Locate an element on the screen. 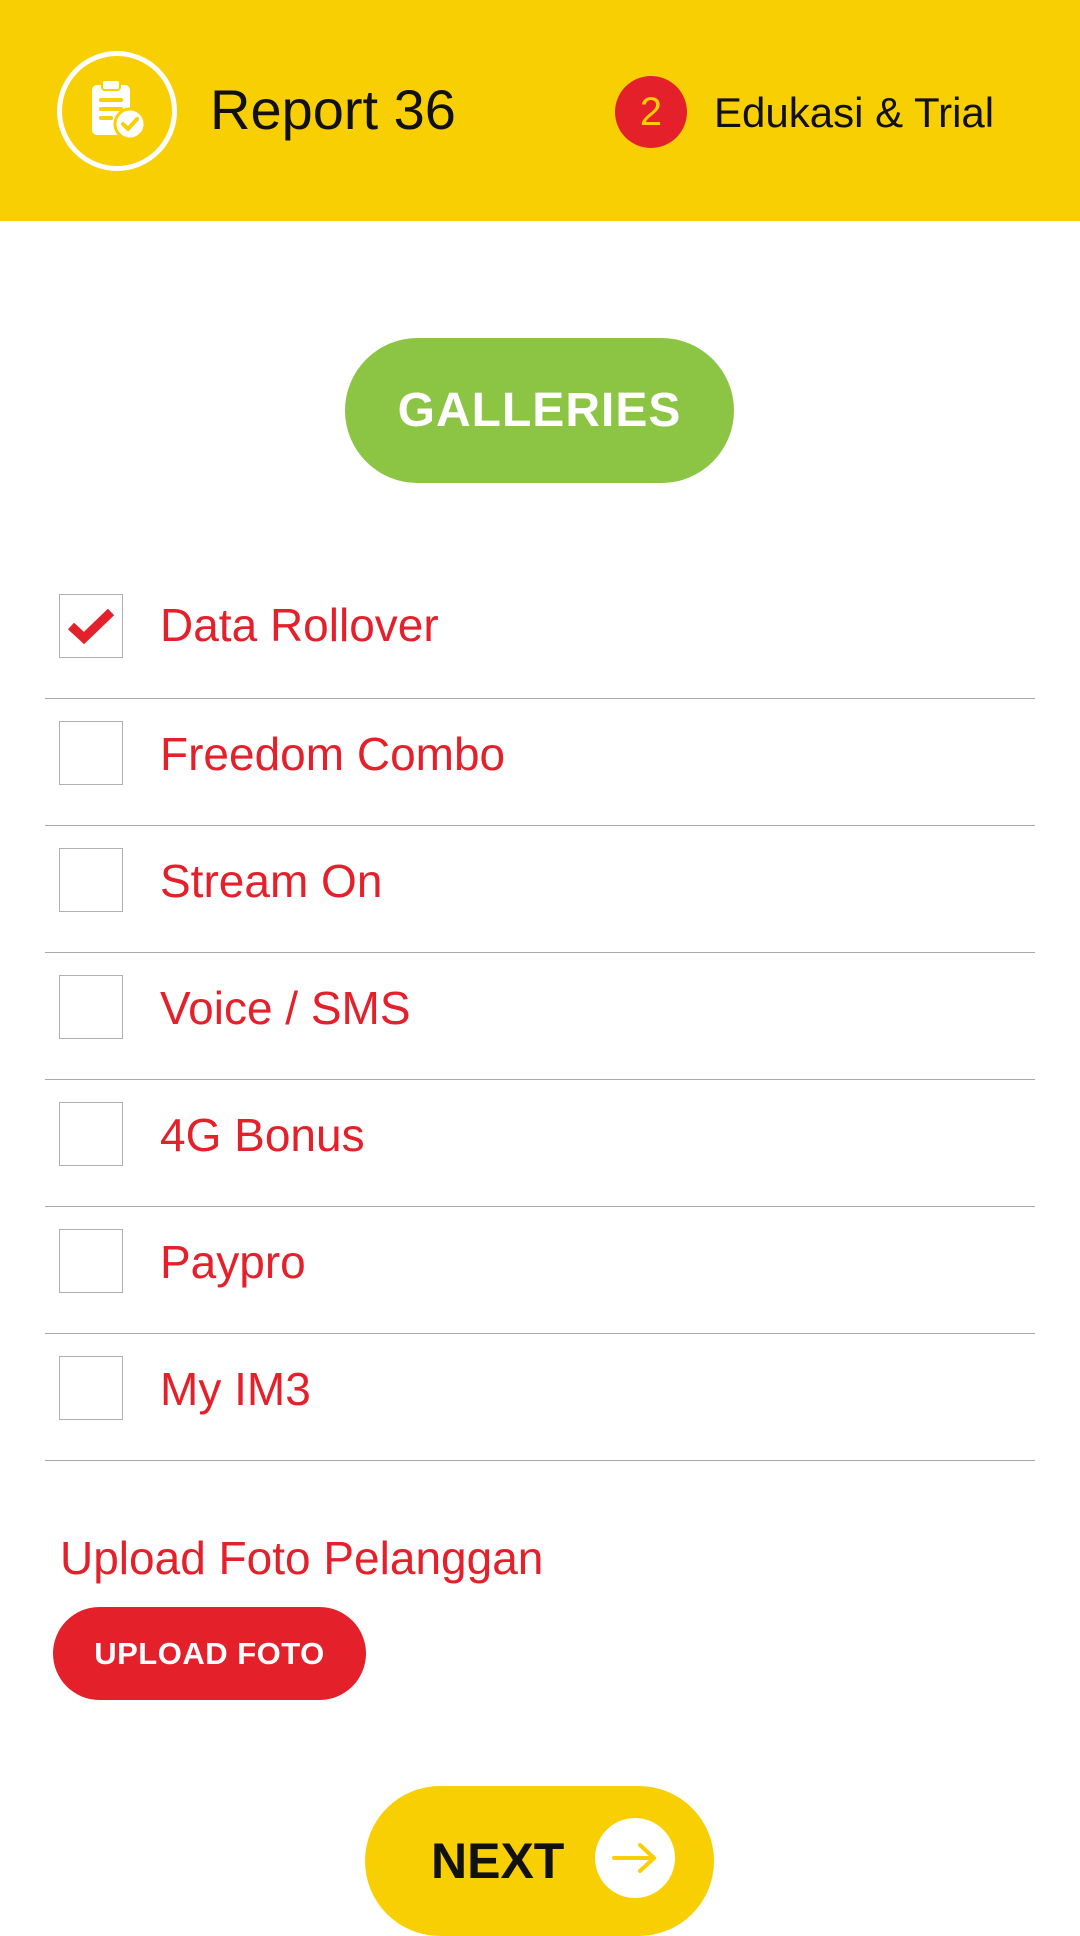  option-label: Voice / SMS is located at coordinates (285, 1008).